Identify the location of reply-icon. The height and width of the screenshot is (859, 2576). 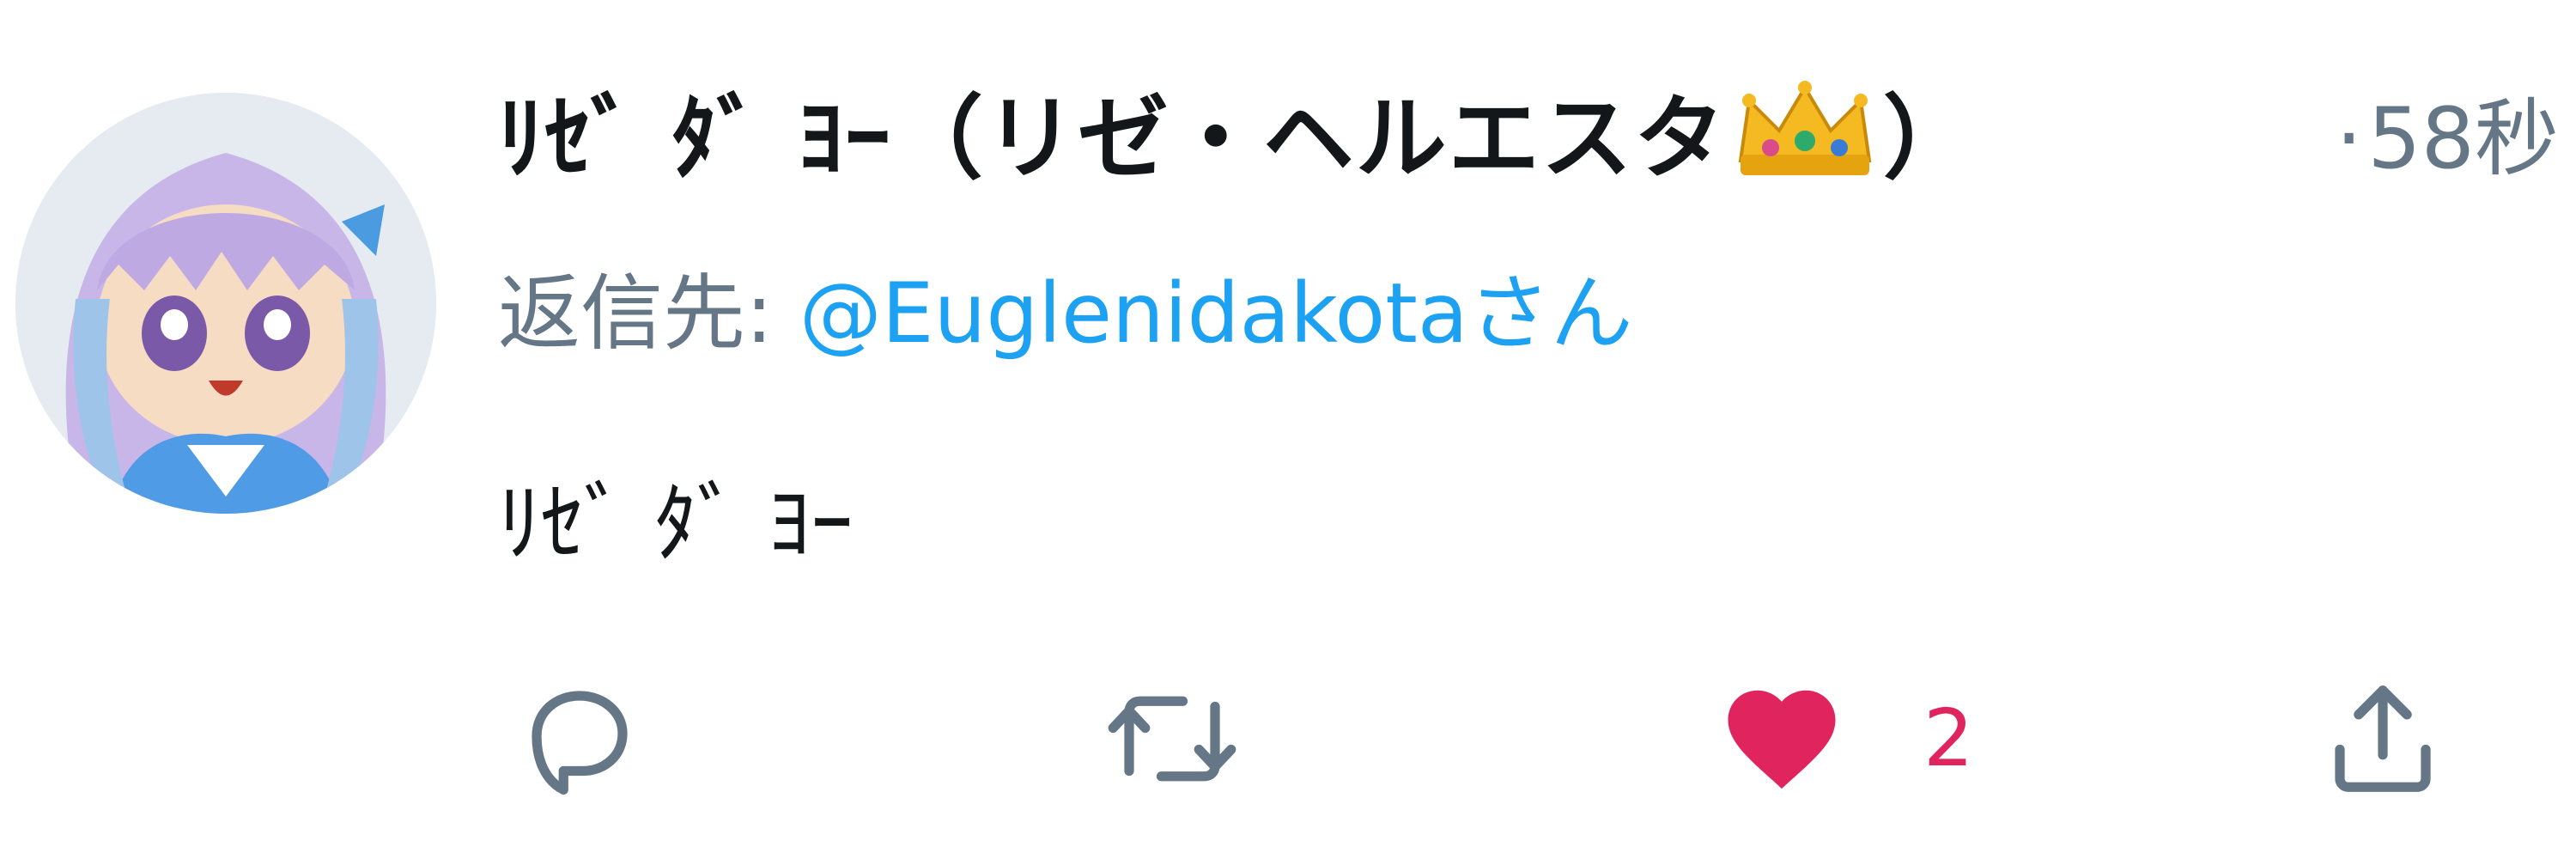
(579, 738).